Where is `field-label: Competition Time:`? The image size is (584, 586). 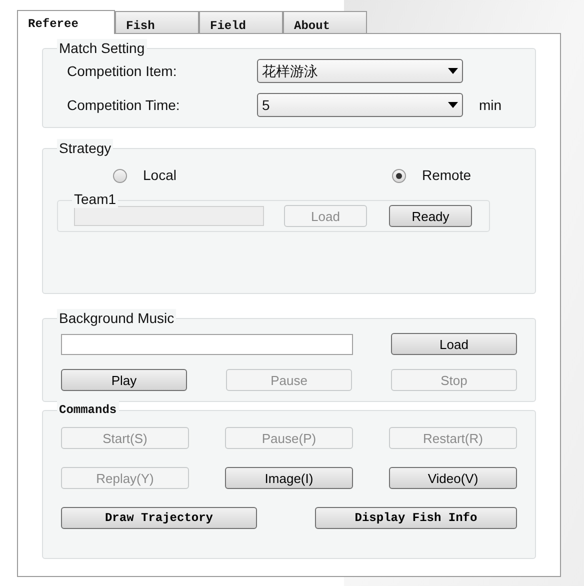 field-label: Competition Time: is located at coordinates (124, 105).